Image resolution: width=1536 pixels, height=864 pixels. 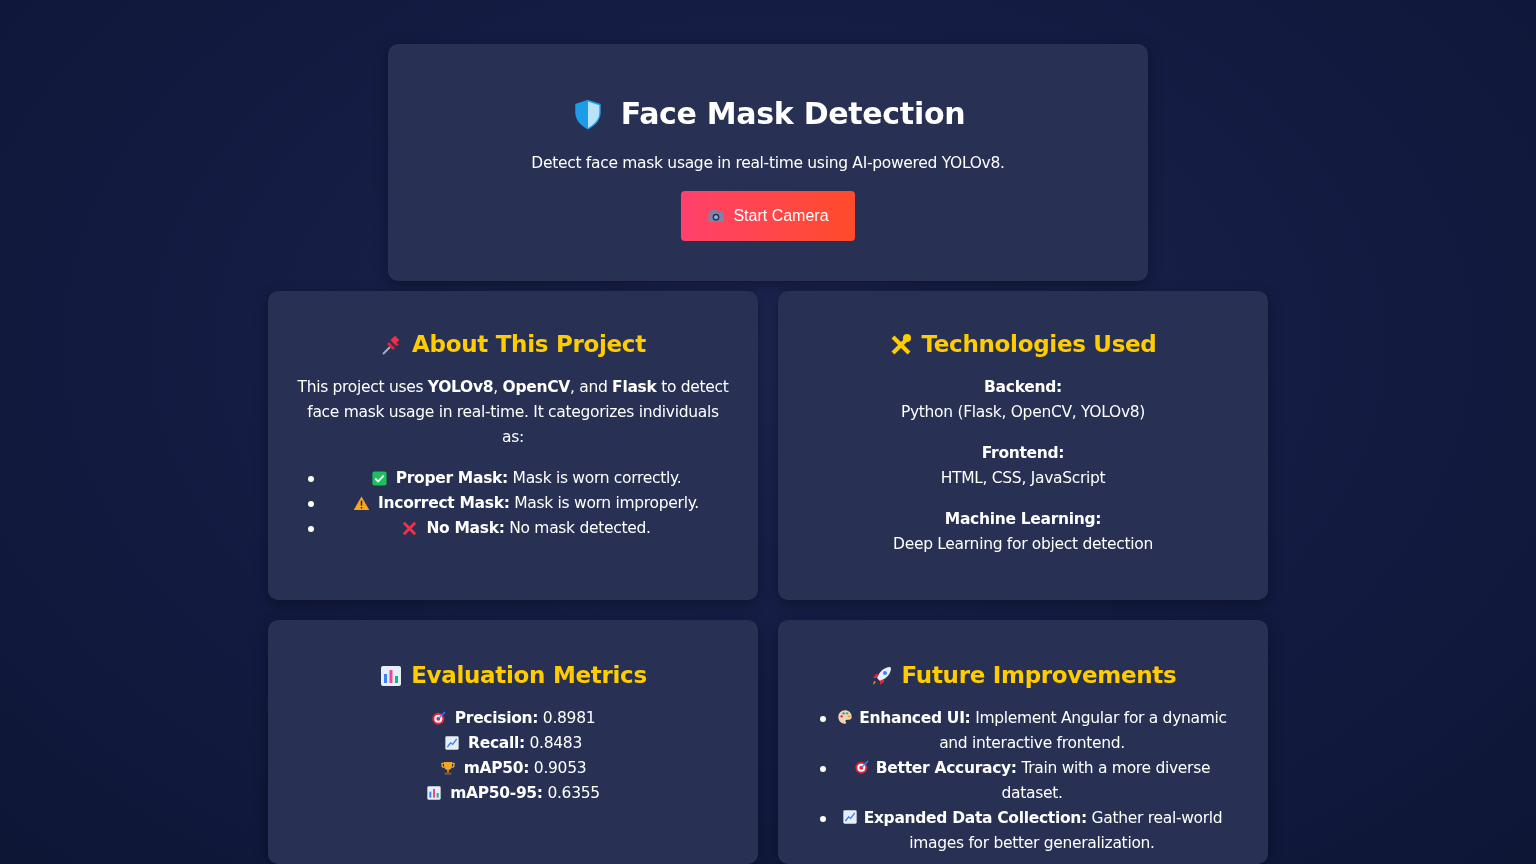 What do you see at coordinates (525, 743) in the screenshot?
I see `metric-text: Recall: 0.8483` at bounding box center [525, 743].